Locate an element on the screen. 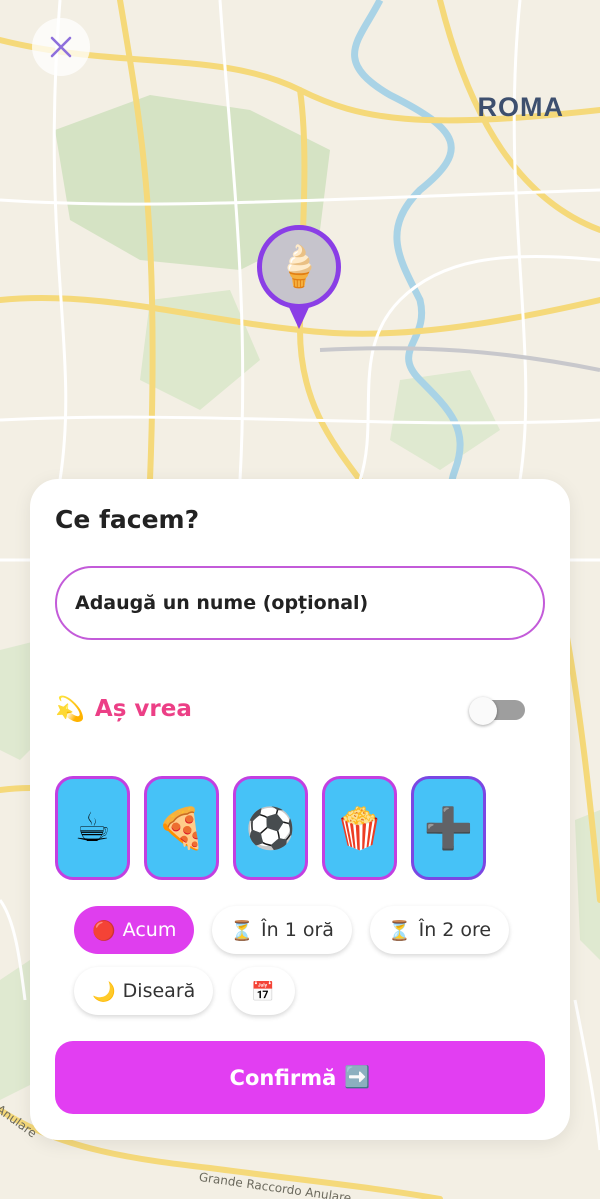 Image resolution: width=600 pixels, height=1199 pixels. time-chip-2h: ⏳ În 2 ore is located at coordinates (439, 930).